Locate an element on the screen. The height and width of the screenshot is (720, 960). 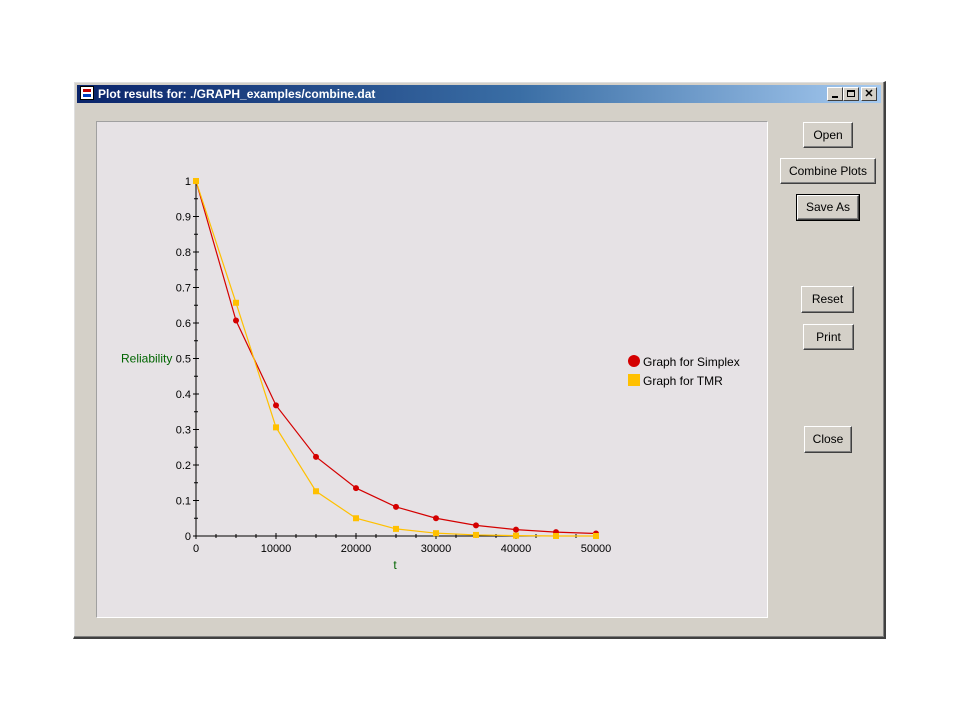
reset-button: Reset is located at coordinates (827, 299).